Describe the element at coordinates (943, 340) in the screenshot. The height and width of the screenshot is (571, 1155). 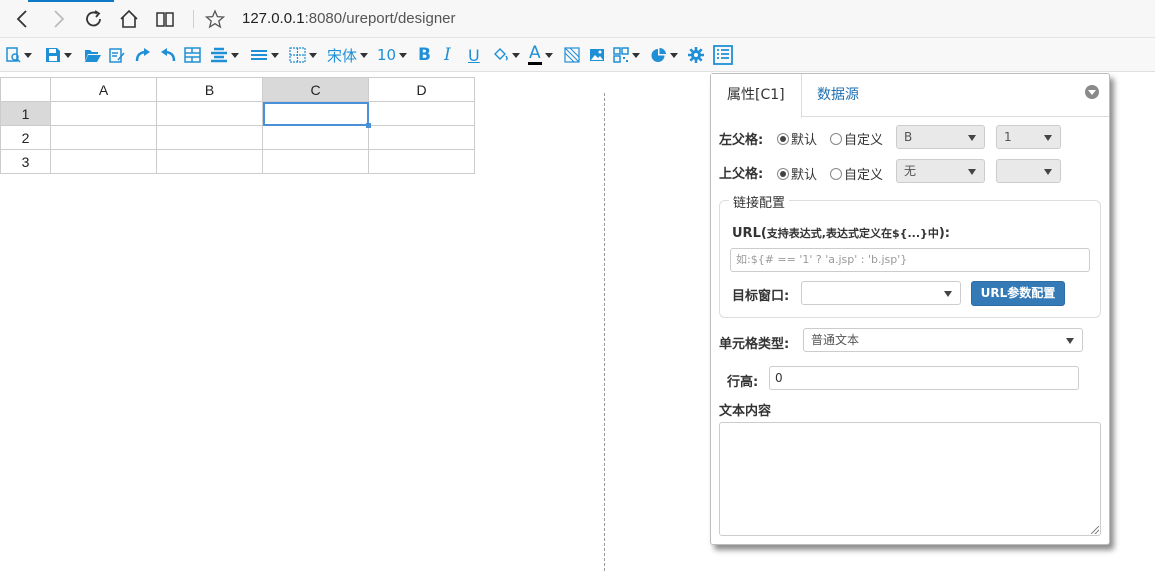
I see `cell-type-select: 普通文本` at that location.